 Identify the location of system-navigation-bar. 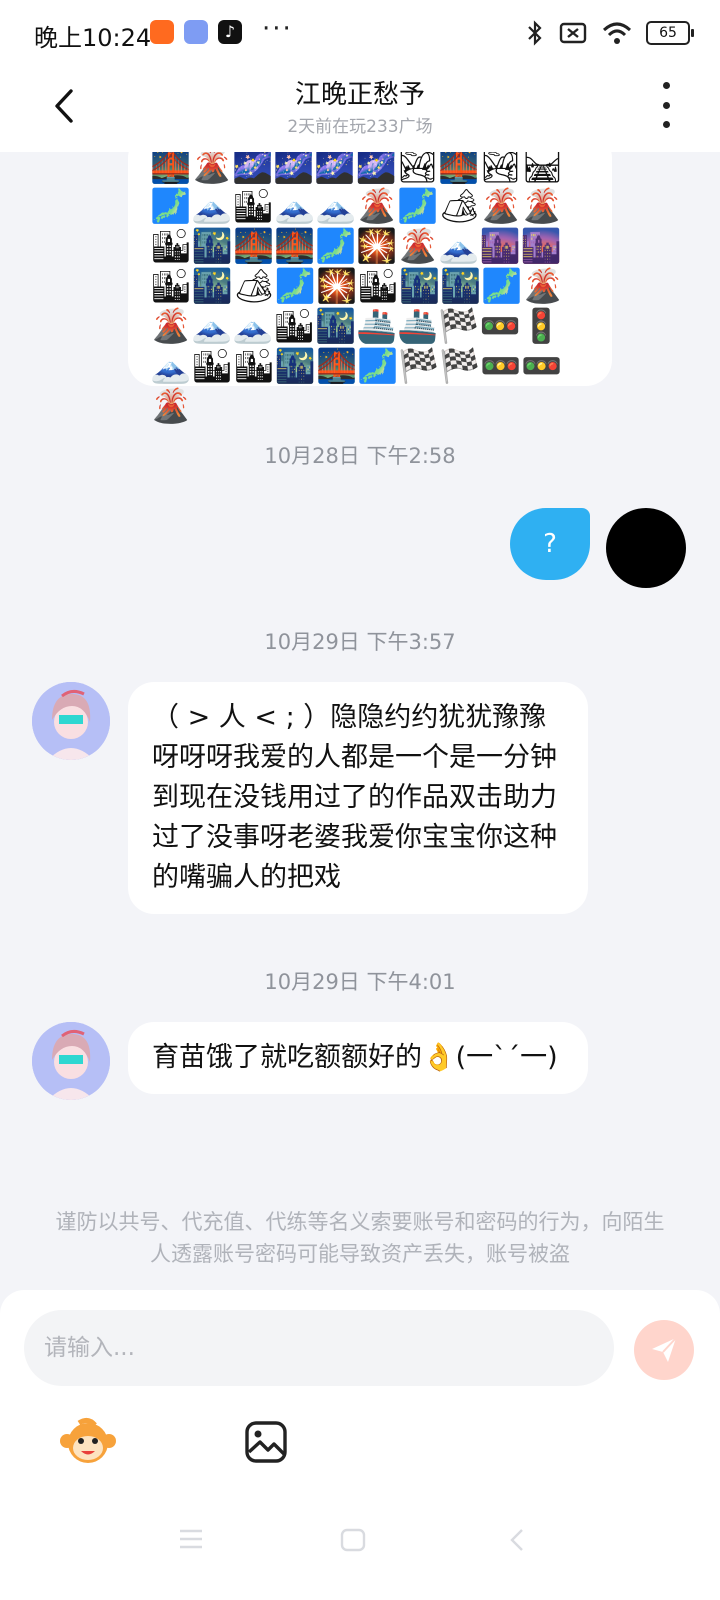
(360, 1544).